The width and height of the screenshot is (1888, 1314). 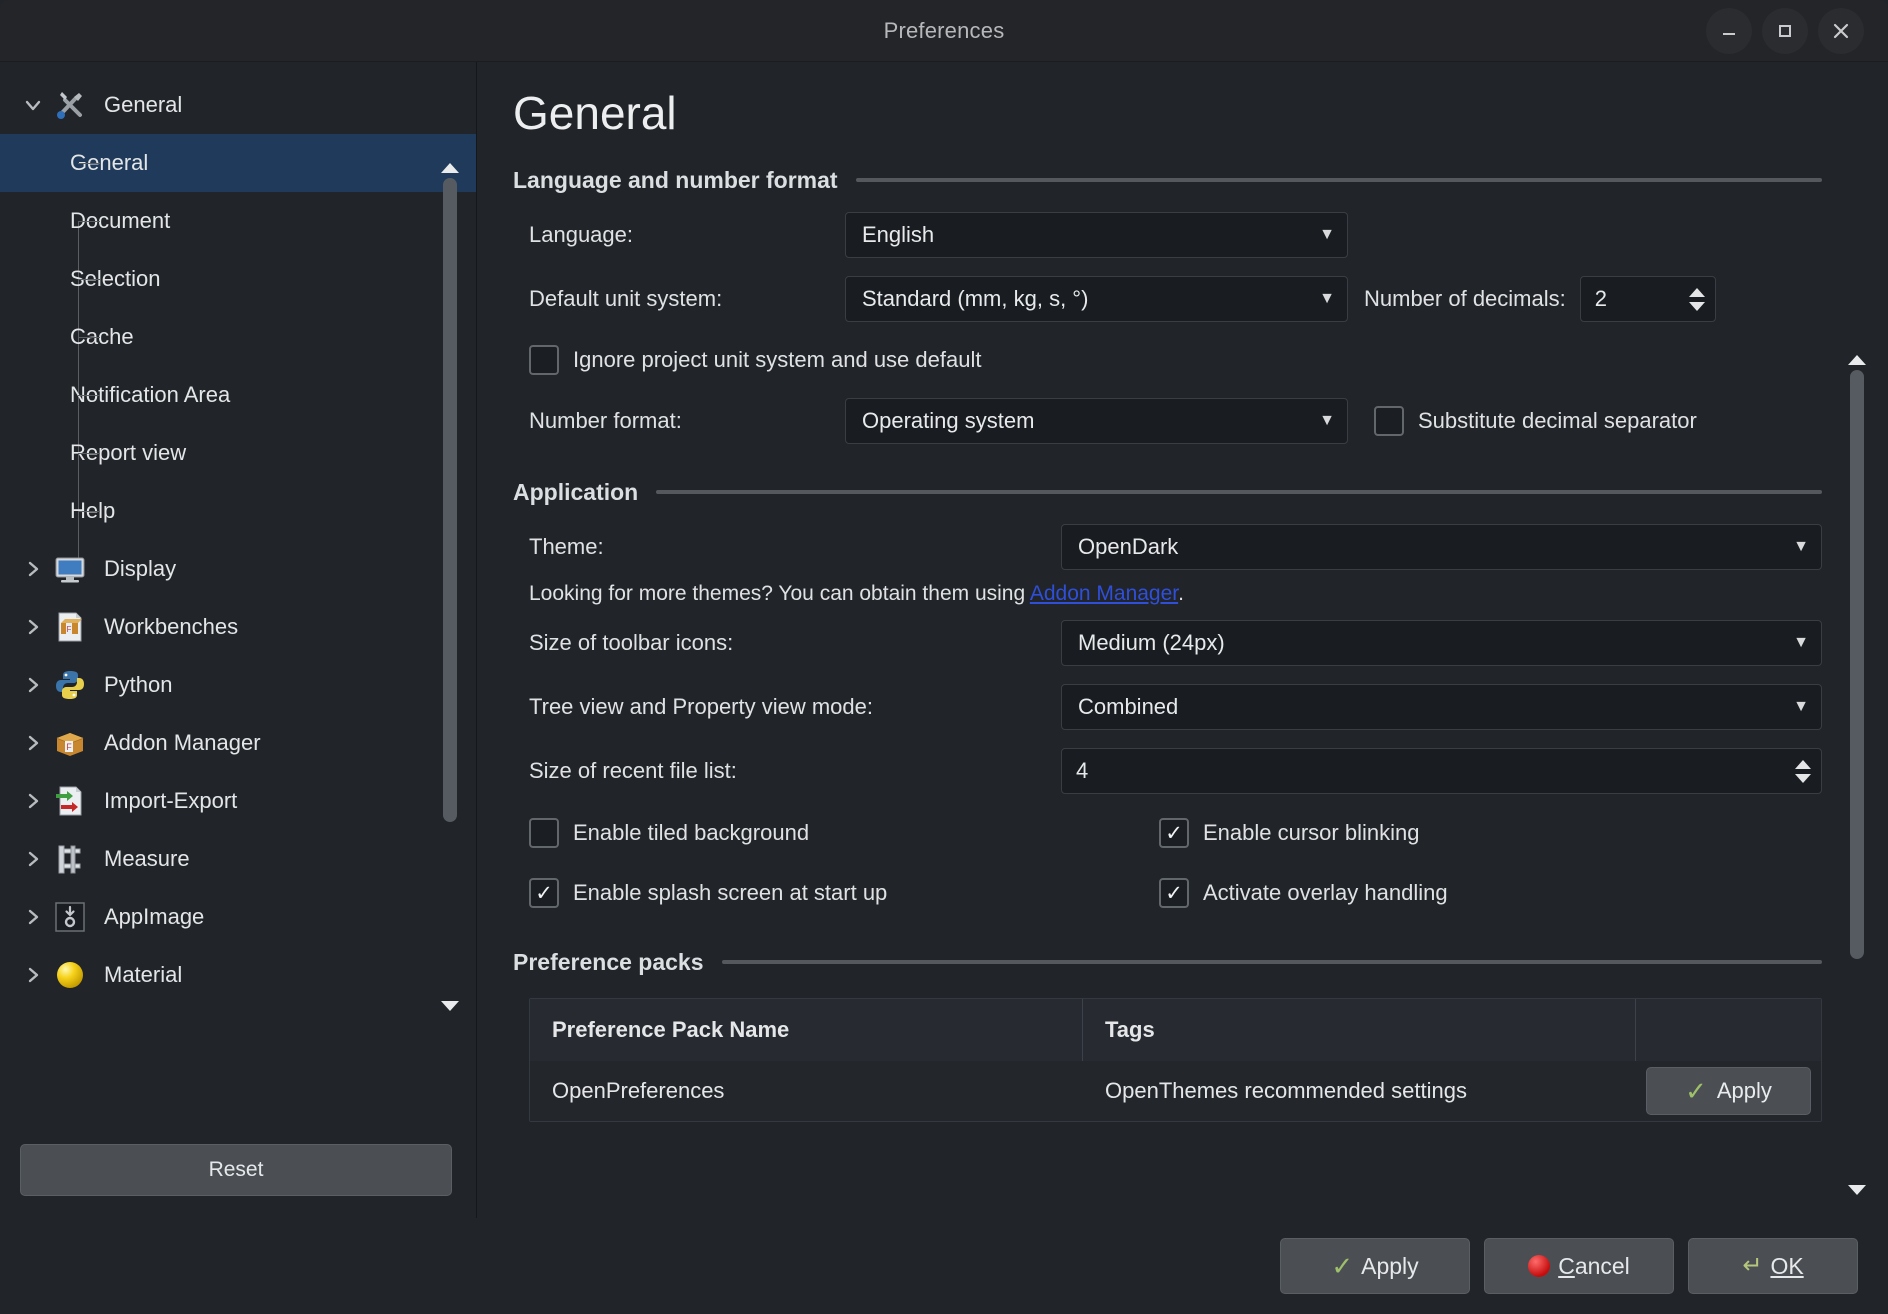 What do you see at coordinates (1441, 643) in the screenshot?
I see `toolbar-icons-select: Medium (24px) ▼` at bounding box center [1441, 643].